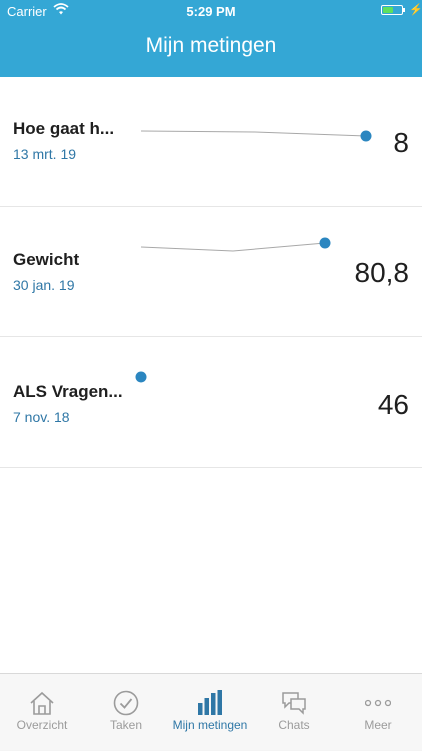  I want to click on battery-icon, so click(393, 10).